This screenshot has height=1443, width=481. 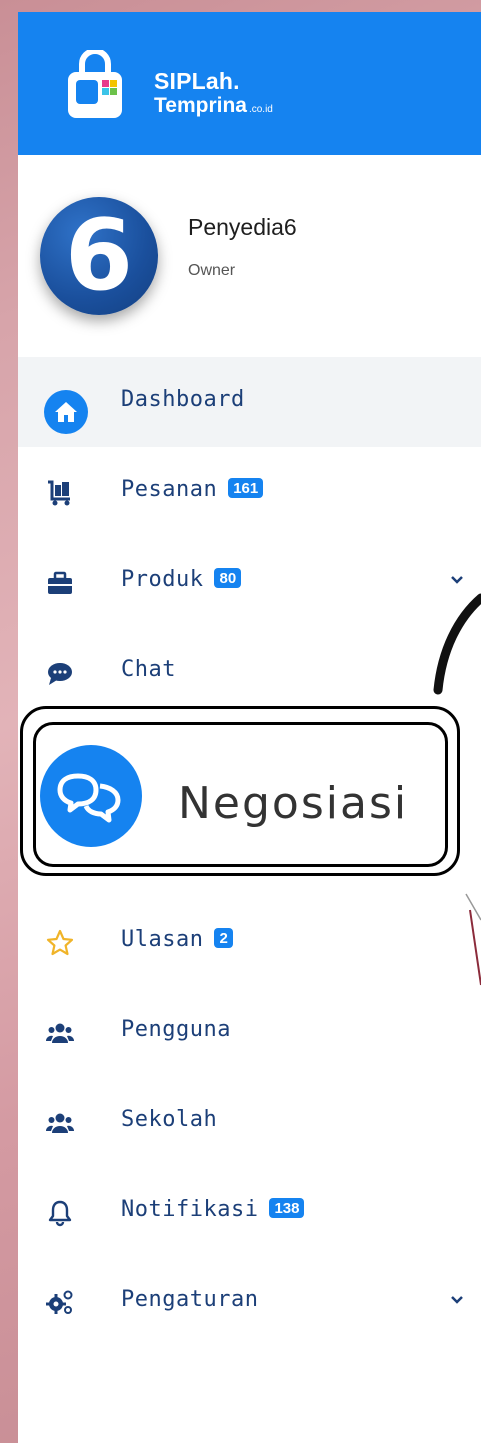 I want to click on brand-domain: .co.id, so click(x=260, y=109).